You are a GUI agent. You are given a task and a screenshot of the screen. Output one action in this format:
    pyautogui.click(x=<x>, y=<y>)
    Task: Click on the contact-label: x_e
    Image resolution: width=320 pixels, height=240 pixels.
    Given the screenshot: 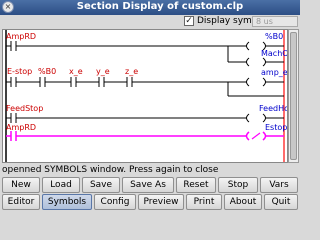 What is the action you would take?
    pyautogui.click(x=76, y=71)
    